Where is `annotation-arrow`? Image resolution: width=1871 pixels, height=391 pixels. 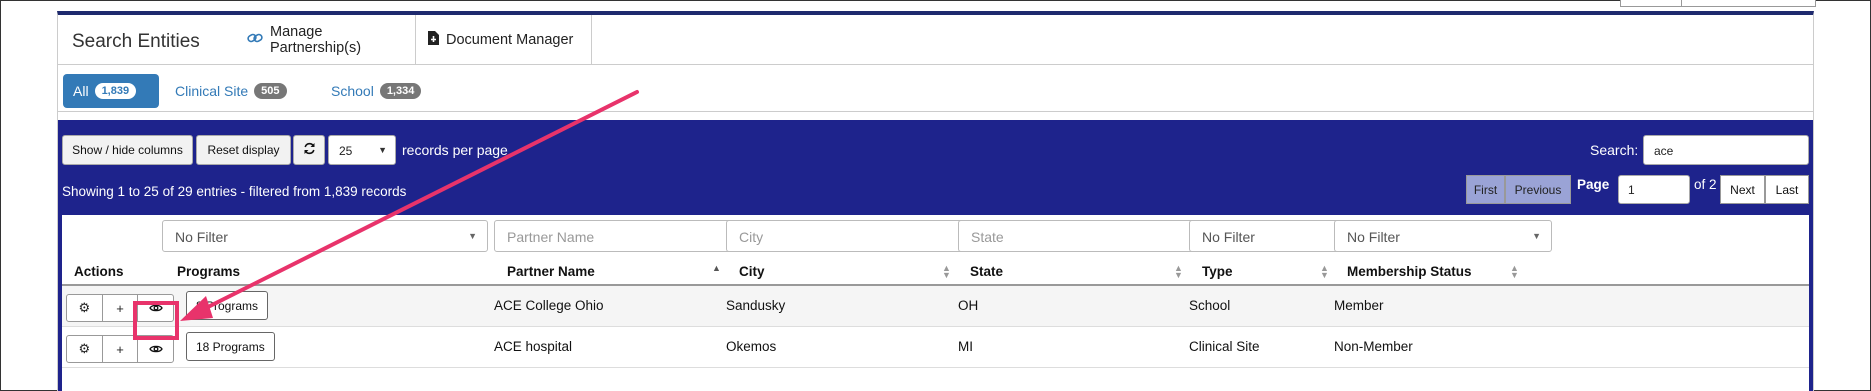
annotation-arrow is located at coordinates (409, 205).